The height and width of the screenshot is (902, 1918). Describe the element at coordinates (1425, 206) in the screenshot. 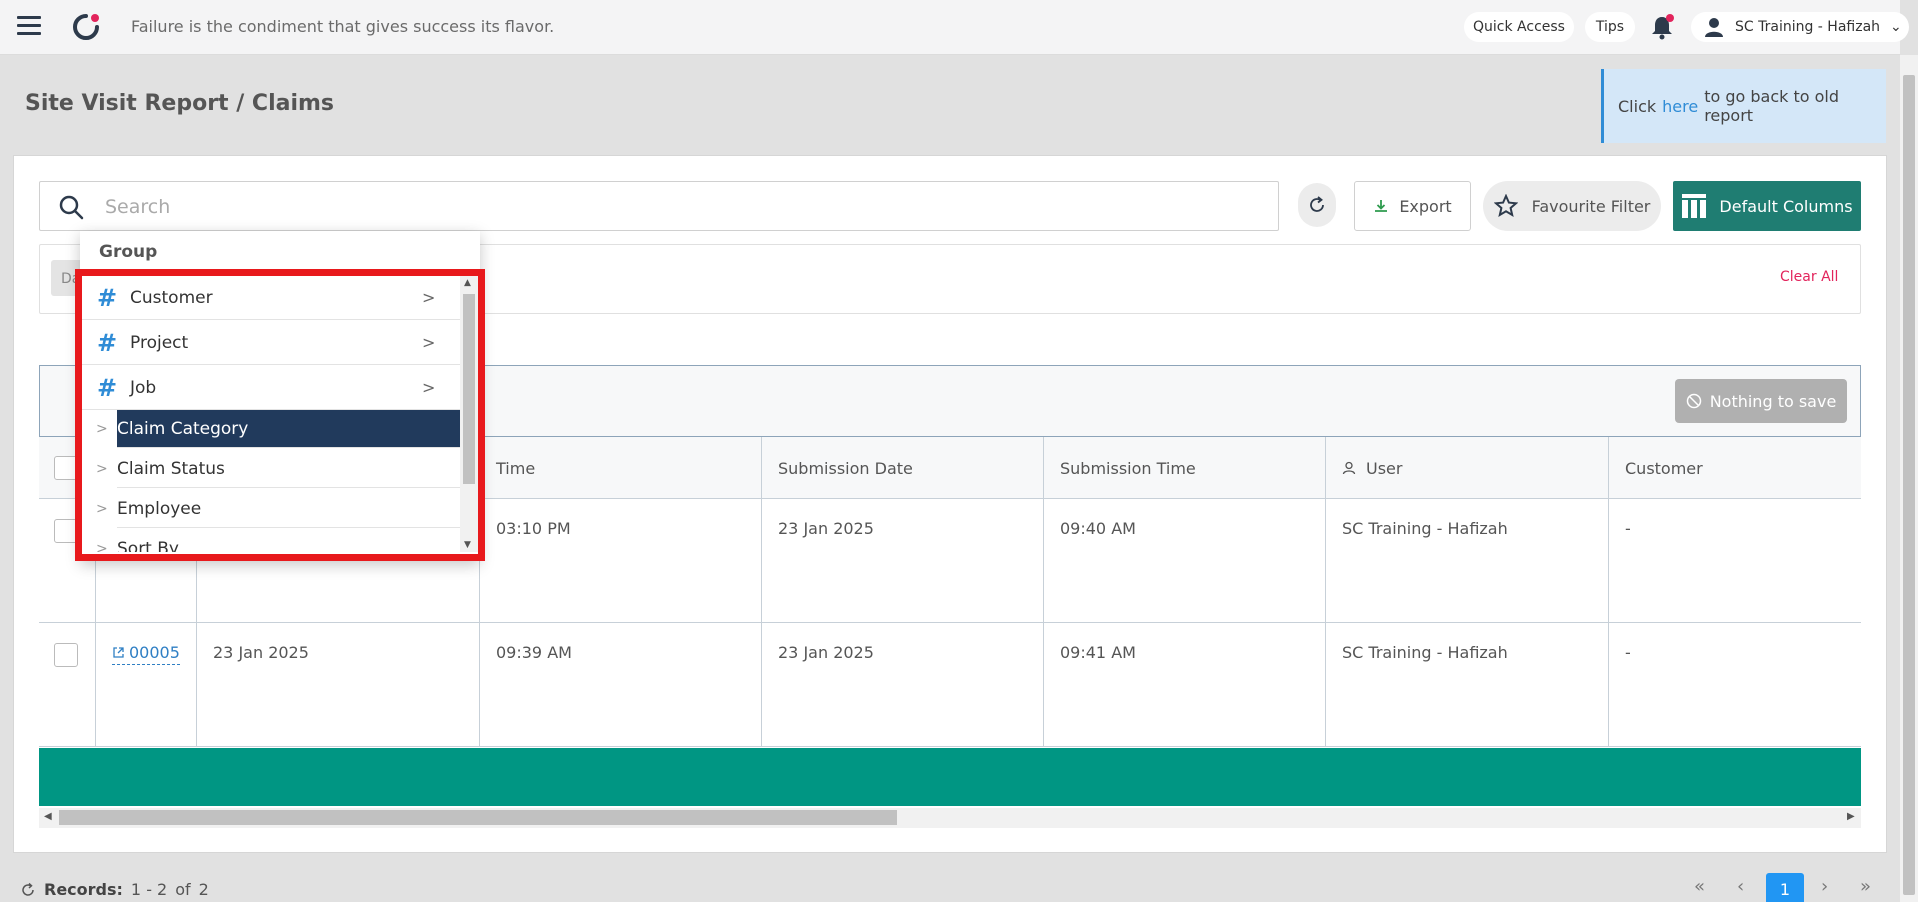

I see `export-label: Export` at that location.